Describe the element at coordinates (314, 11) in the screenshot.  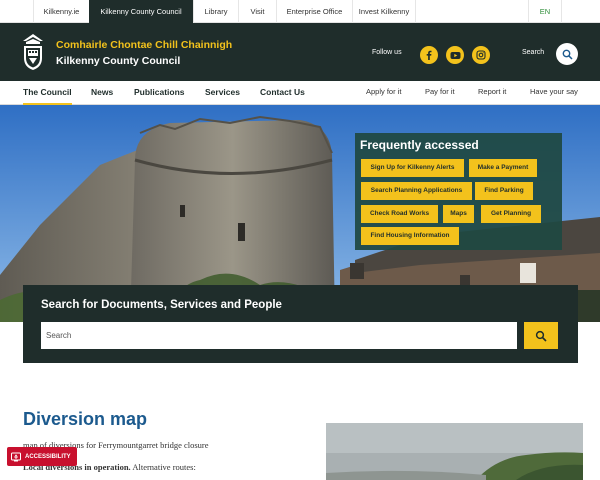
I see `top-tab-enterprise-office: Enterprise Office` at that location.